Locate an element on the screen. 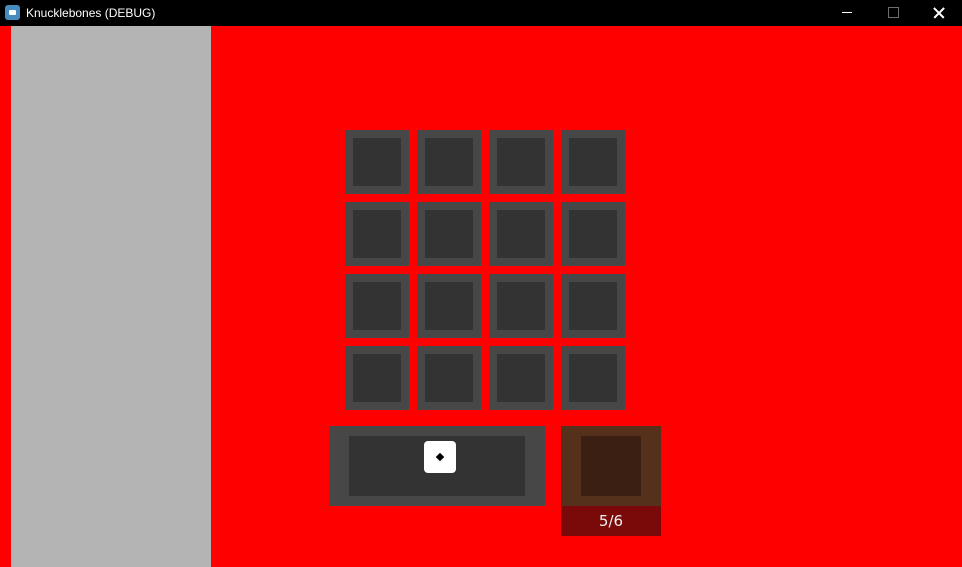 This screenshot has height=567, width=962. die-pip-icon is located at coordinates (440, 457).